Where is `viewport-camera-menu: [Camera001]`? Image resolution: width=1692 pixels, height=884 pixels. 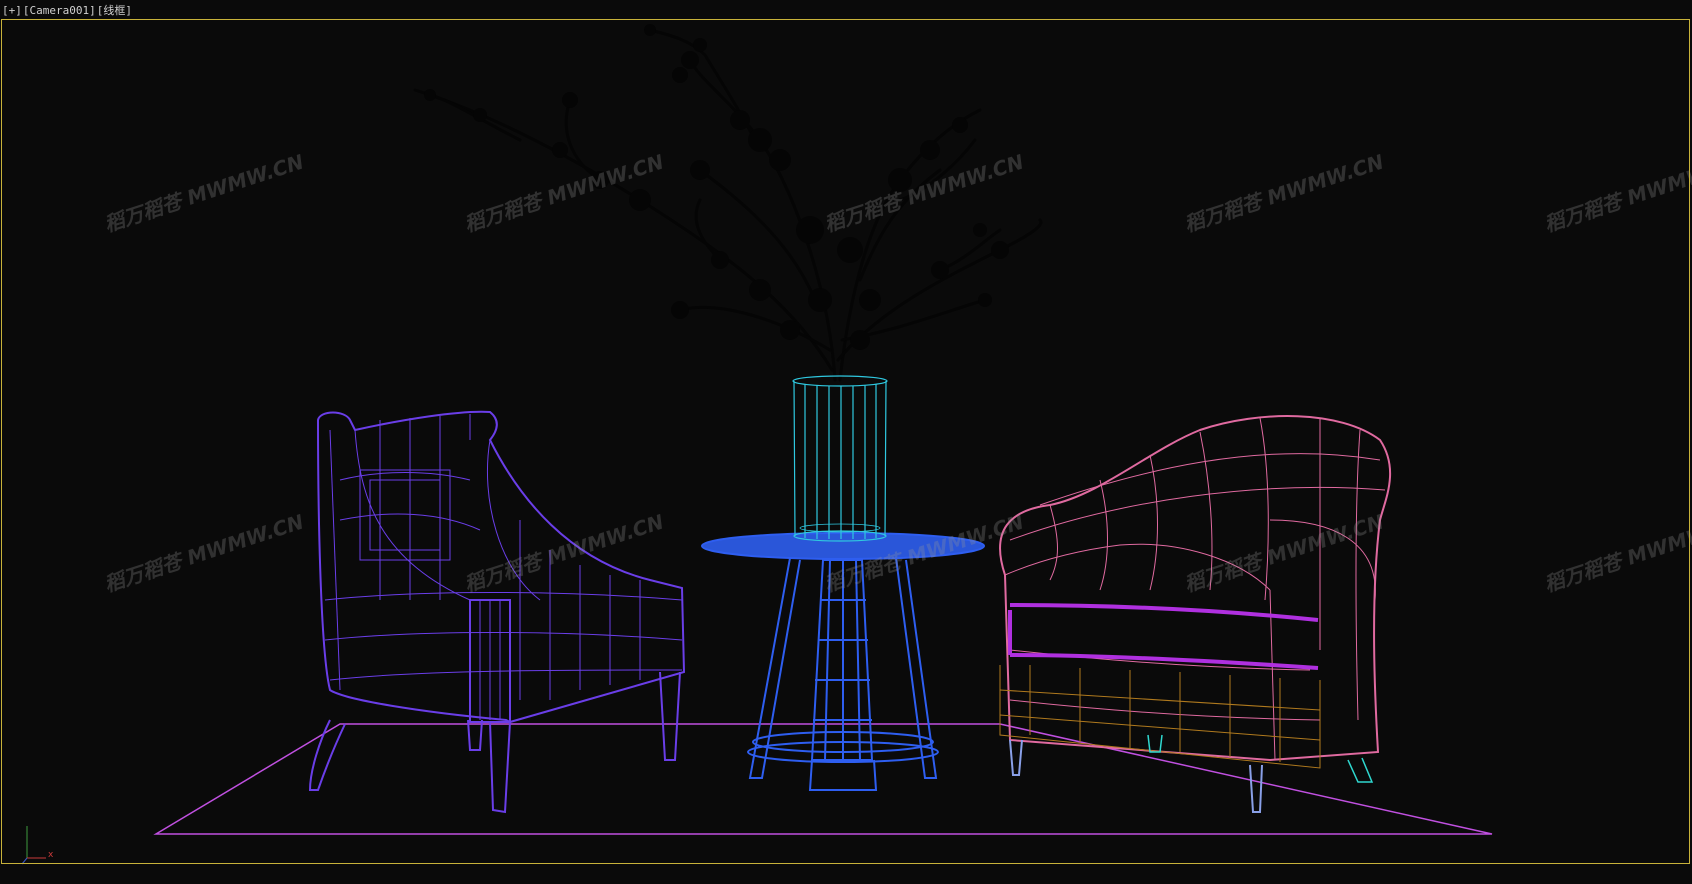
viewport-camera-menu: [Camera001] is located at coordinates (59, 10).